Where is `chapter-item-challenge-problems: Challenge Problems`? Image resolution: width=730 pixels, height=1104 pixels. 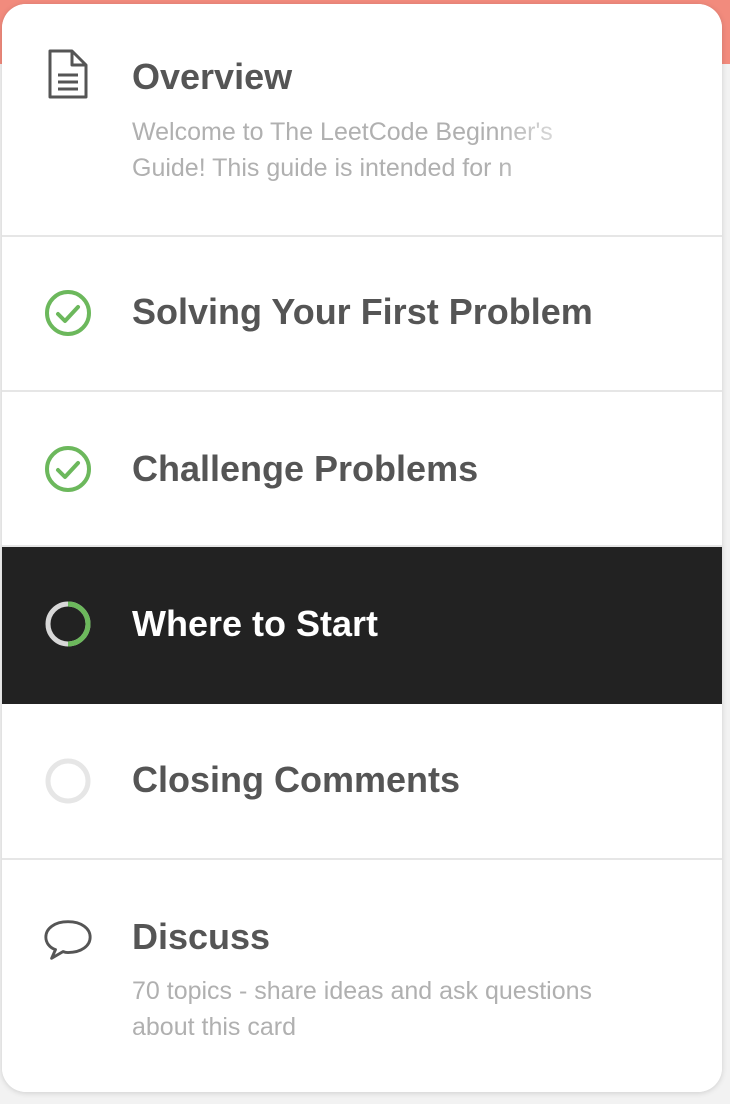
chapter-item-challenge-problems: Challenge Problems is located at coordinates (362, 469).